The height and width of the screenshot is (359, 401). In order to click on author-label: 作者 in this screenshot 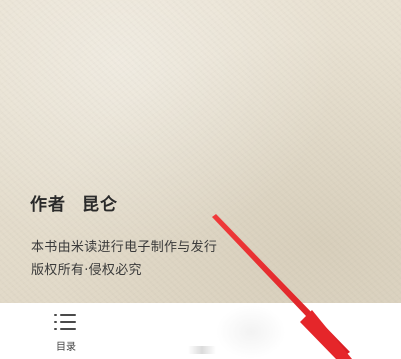, I will do `click(48, 205)`.